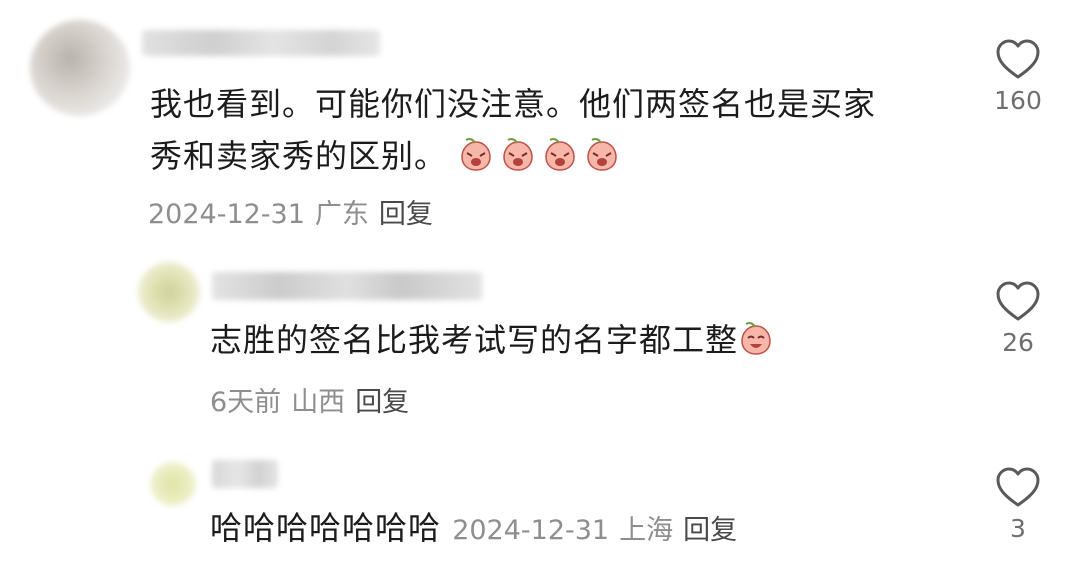 The width and height of the screenshot is (1080, 575). I want to click on like-button: 3, so click(1018, 504).